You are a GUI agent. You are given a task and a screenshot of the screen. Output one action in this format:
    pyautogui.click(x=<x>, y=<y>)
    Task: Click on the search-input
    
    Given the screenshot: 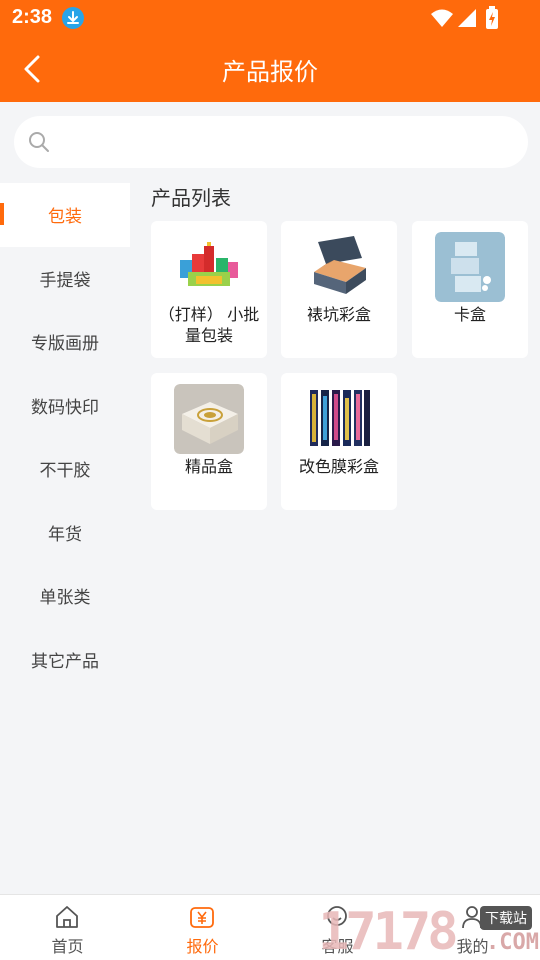 What is the action you would take?
    pyautogui.click(x=287, y=142)
    